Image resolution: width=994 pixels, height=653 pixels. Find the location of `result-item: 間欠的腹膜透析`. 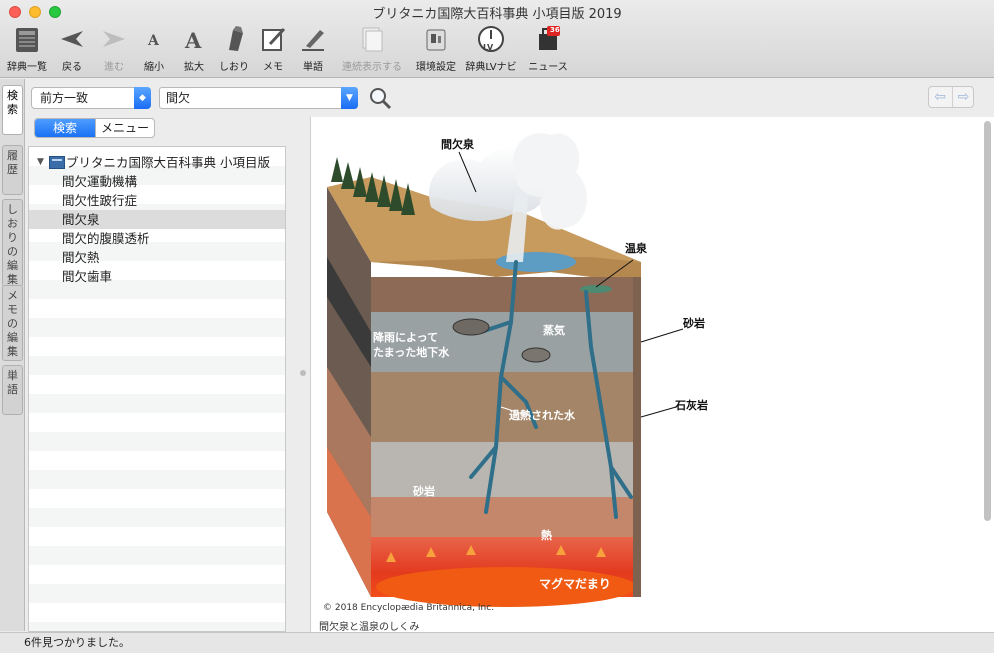

result-item: 間欠的腹膜透析 is located at coordinates (157, 238).